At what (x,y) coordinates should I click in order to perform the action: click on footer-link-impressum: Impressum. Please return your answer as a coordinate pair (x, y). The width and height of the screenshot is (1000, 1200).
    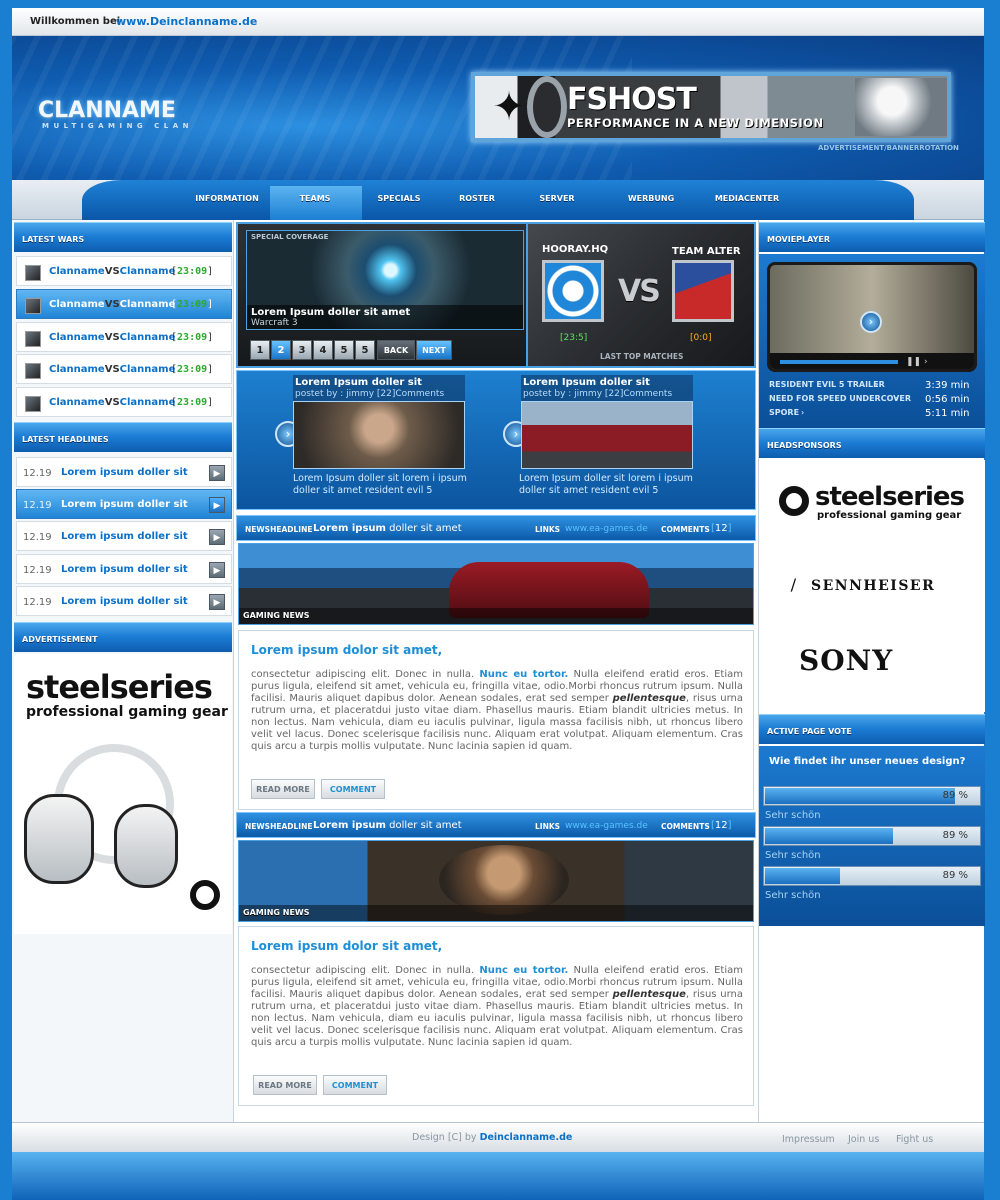
    Looking at the image, I should click on (808, 1139).